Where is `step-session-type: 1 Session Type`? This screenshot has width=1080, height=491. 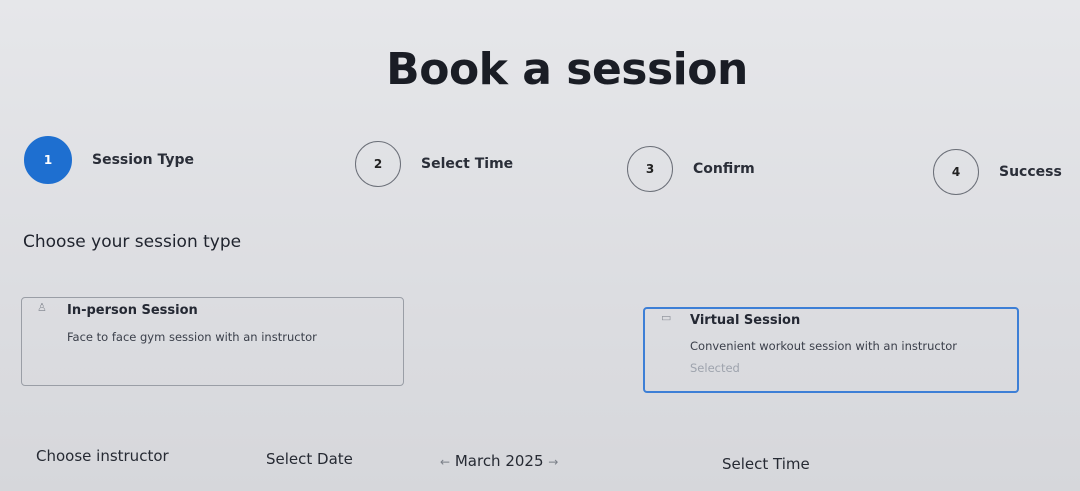
step-session-type: 1 Session Type is located at coordinates (109, 160).